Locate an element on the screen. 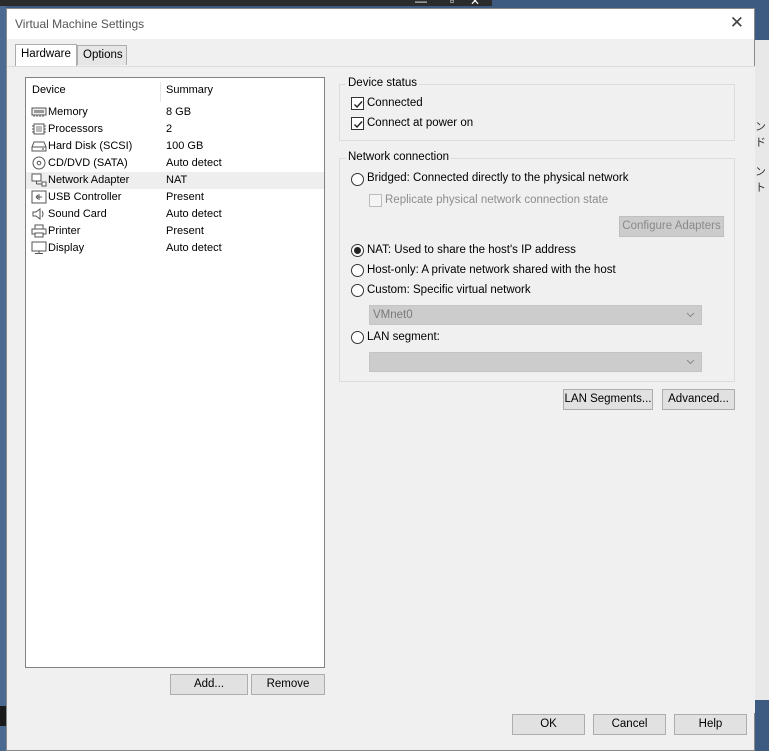  usb-icon is located at coordinates (39, 197).